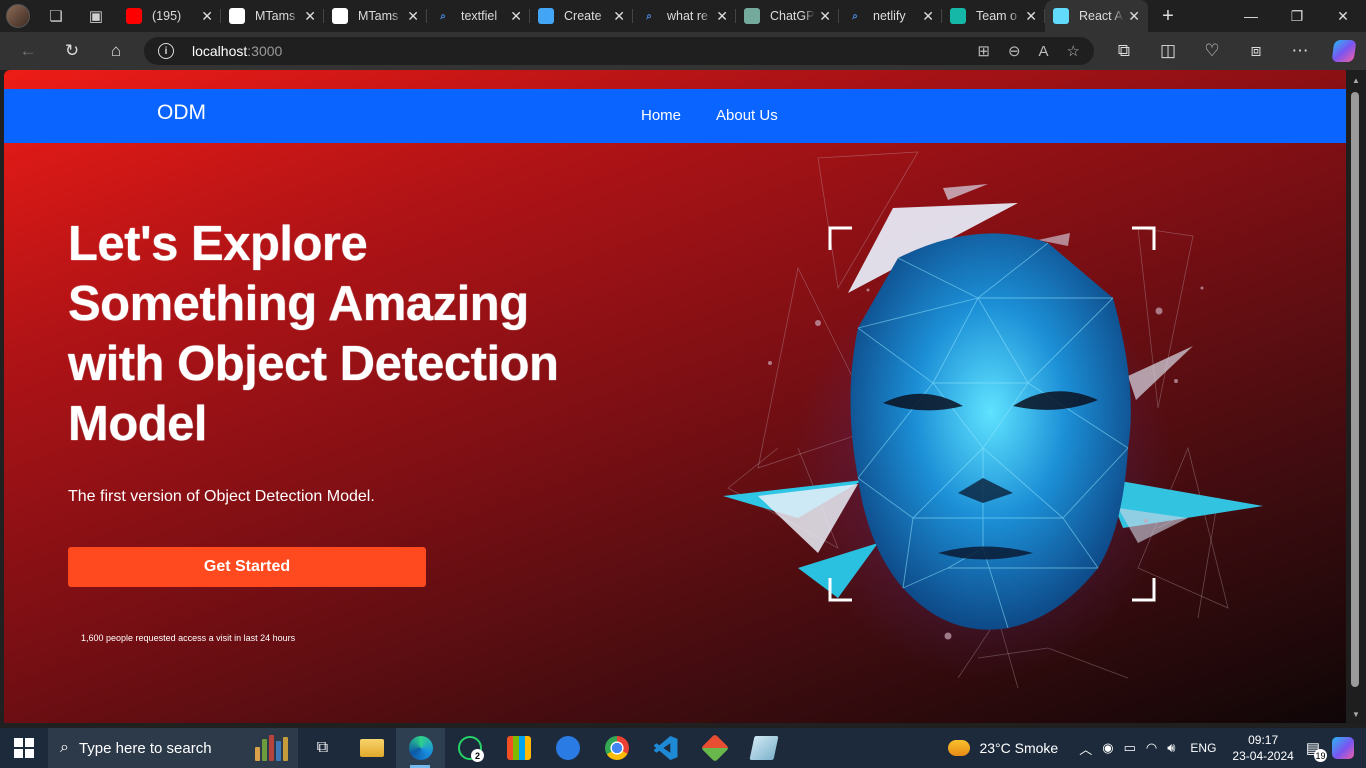  I want to click on scrollbar-thumb, so click(1355, 389).